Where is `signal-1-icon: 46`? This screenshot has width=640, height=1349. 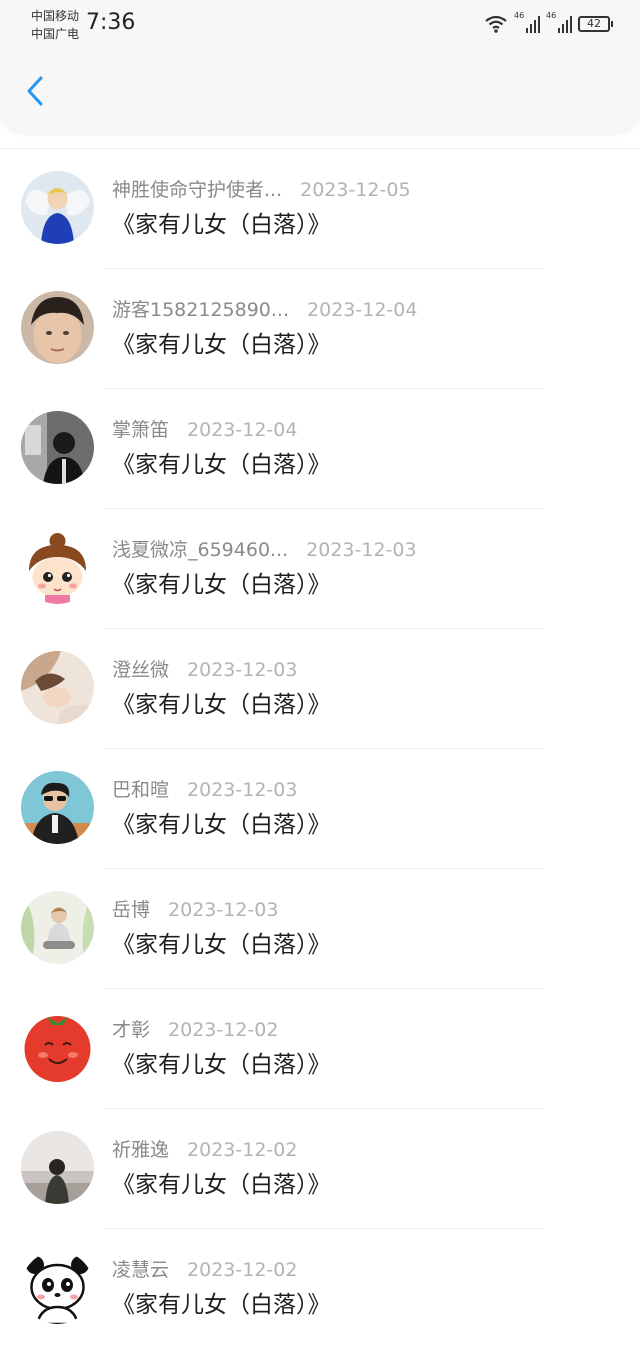 signal-1-icon: 46 is located at coordinates (527, 23).